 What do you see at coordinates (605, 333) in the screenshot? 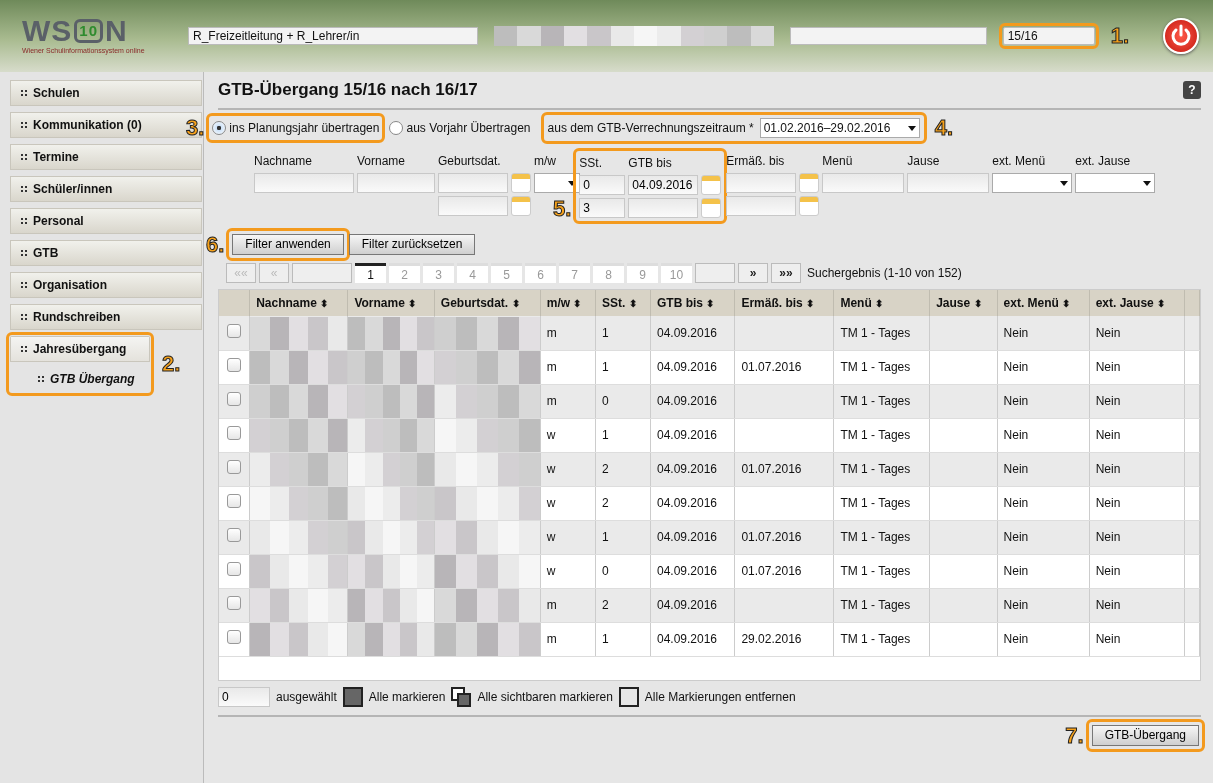
I see `table-cell: 1` at bounding box center [605, 333].